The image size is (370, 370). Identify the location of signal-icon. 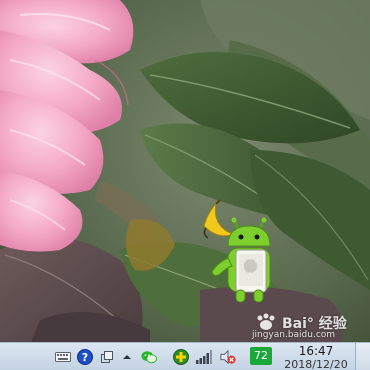
(204, 357).